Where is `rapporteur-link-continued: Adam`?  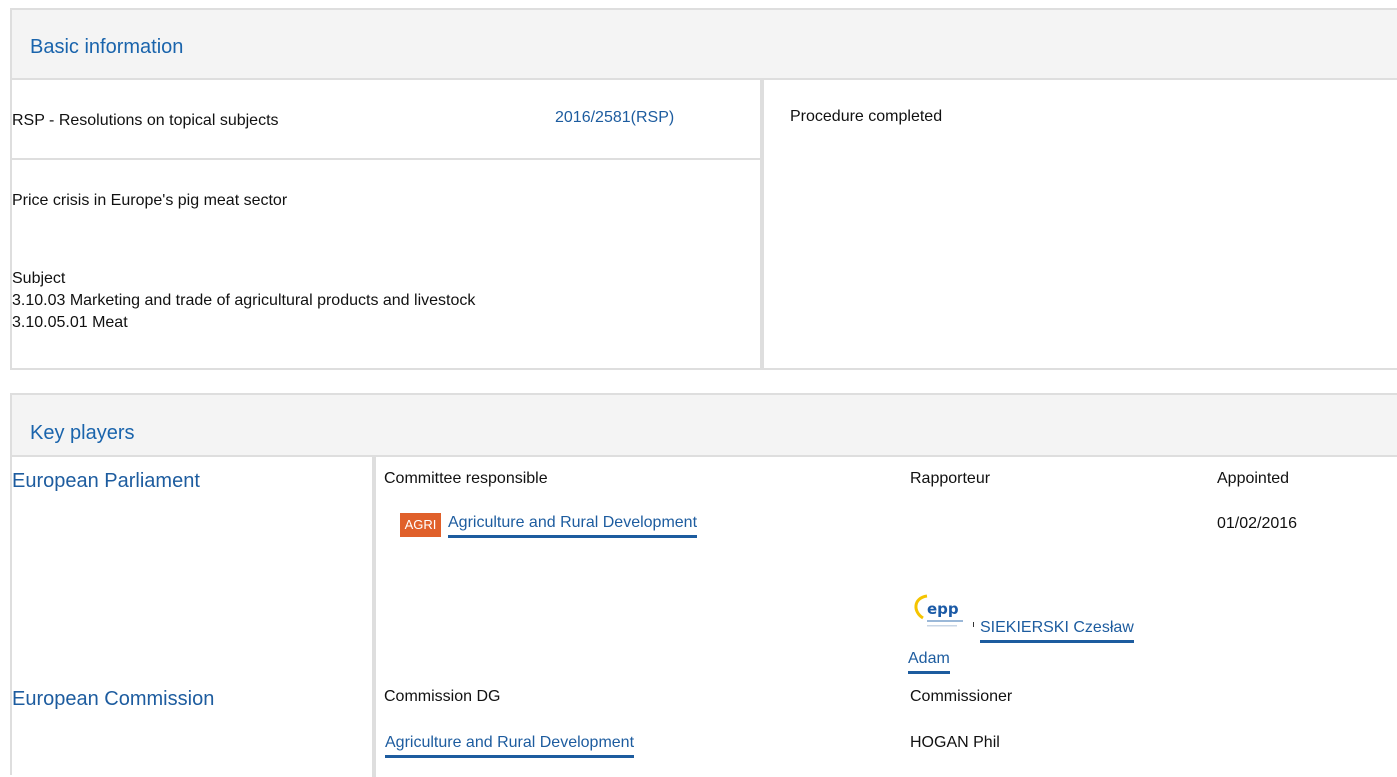
rapporteur-link-continued: Adam is located at coordinates (929, 662).